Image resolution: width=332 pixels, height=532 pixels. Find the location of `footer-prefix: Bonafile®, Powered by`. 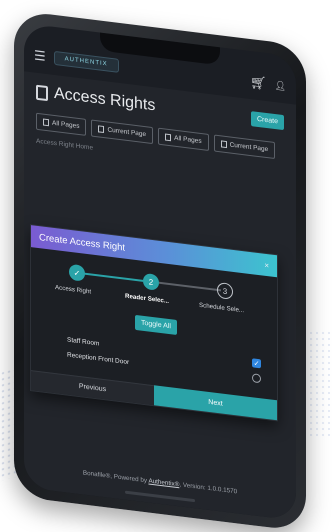

footer-prefix: Bonafile®, Powered by is located at coordinates (115, 477).